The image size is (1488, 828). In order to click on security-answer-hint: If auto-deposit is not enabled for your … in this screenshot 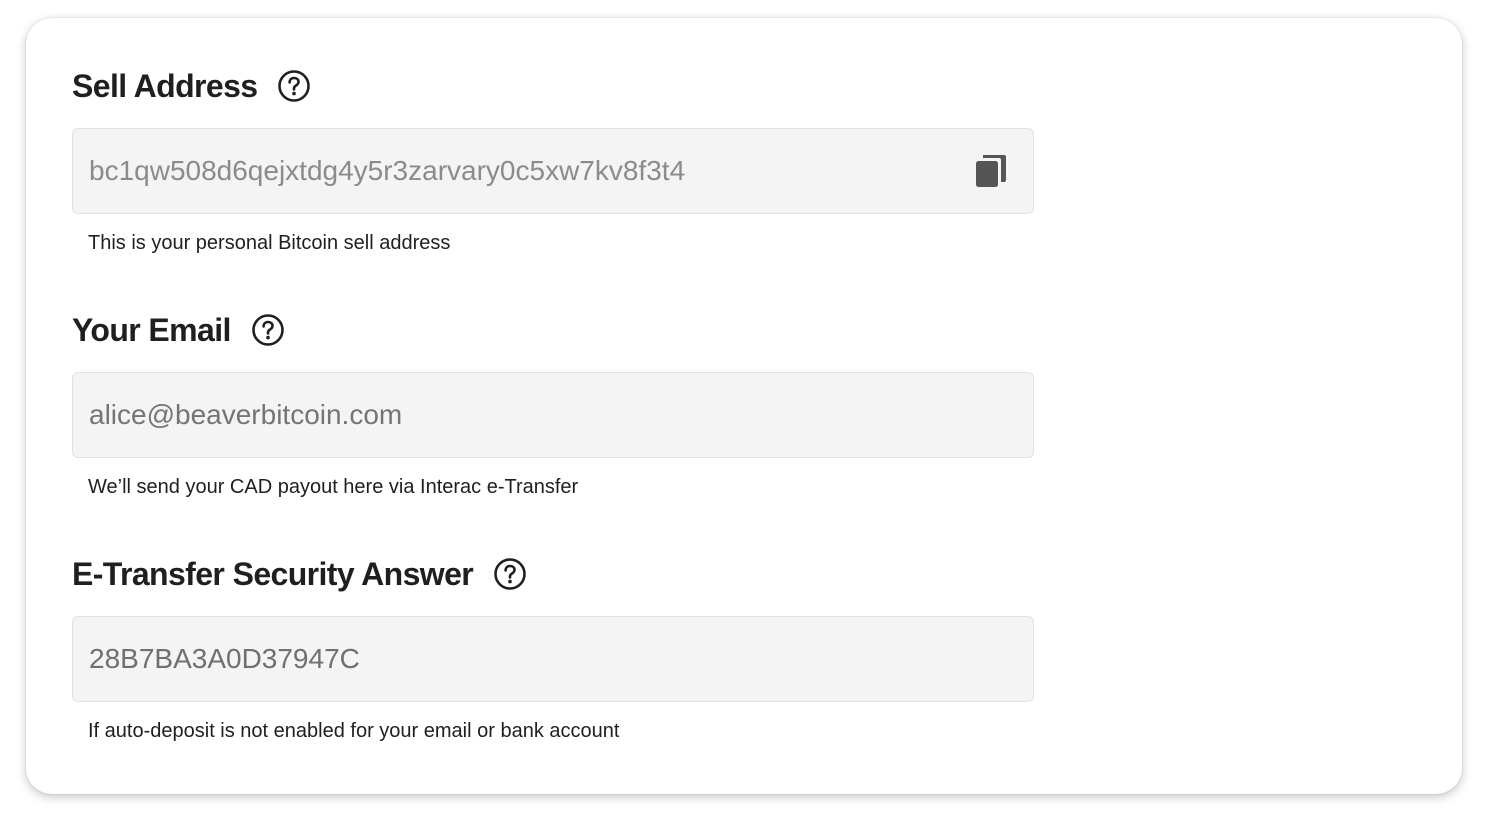, I will do `click(354, 731)`.